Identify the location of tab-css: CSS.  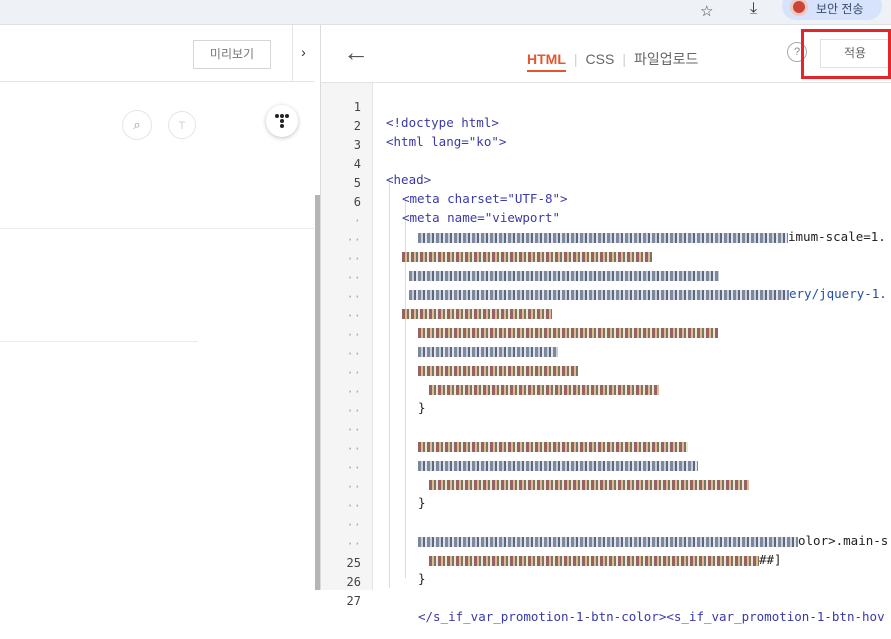
(600, 59).